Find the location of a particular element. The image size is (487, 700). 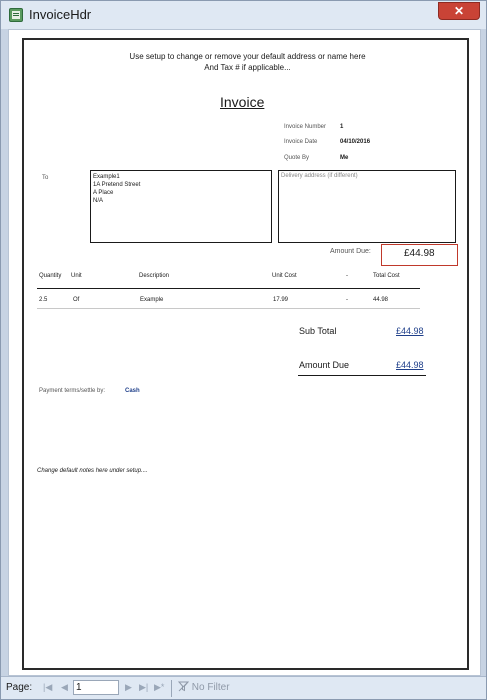

col-unit: Unit is located at coordinates (76, 276).